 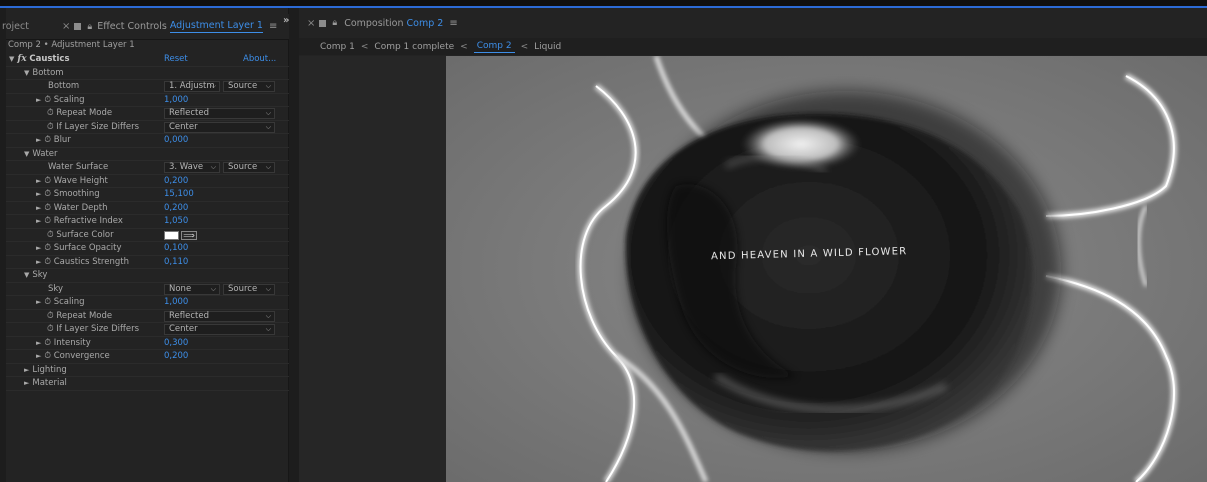 What do you see at coordinates (147, 181) in the screenshot?
I see `prop-wave-height: ► ⏱︎ Wave Height 0,200` at bounding box center [147, 181].